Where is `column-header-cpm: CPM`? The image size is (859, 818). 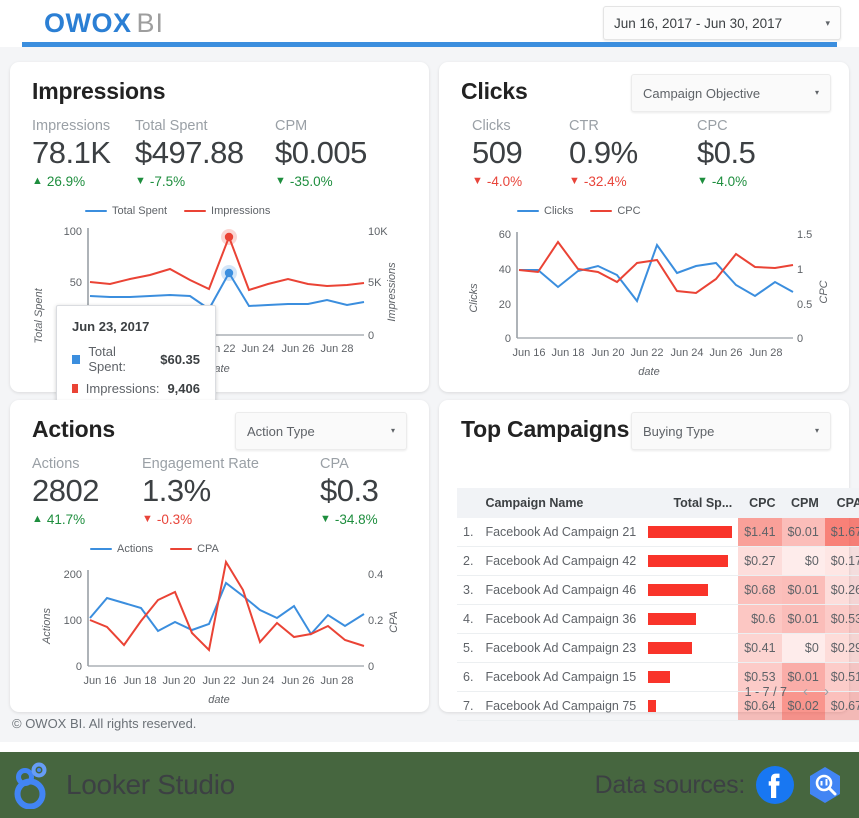
column-header-cpm: CPM is located at coordinates (803, 503).